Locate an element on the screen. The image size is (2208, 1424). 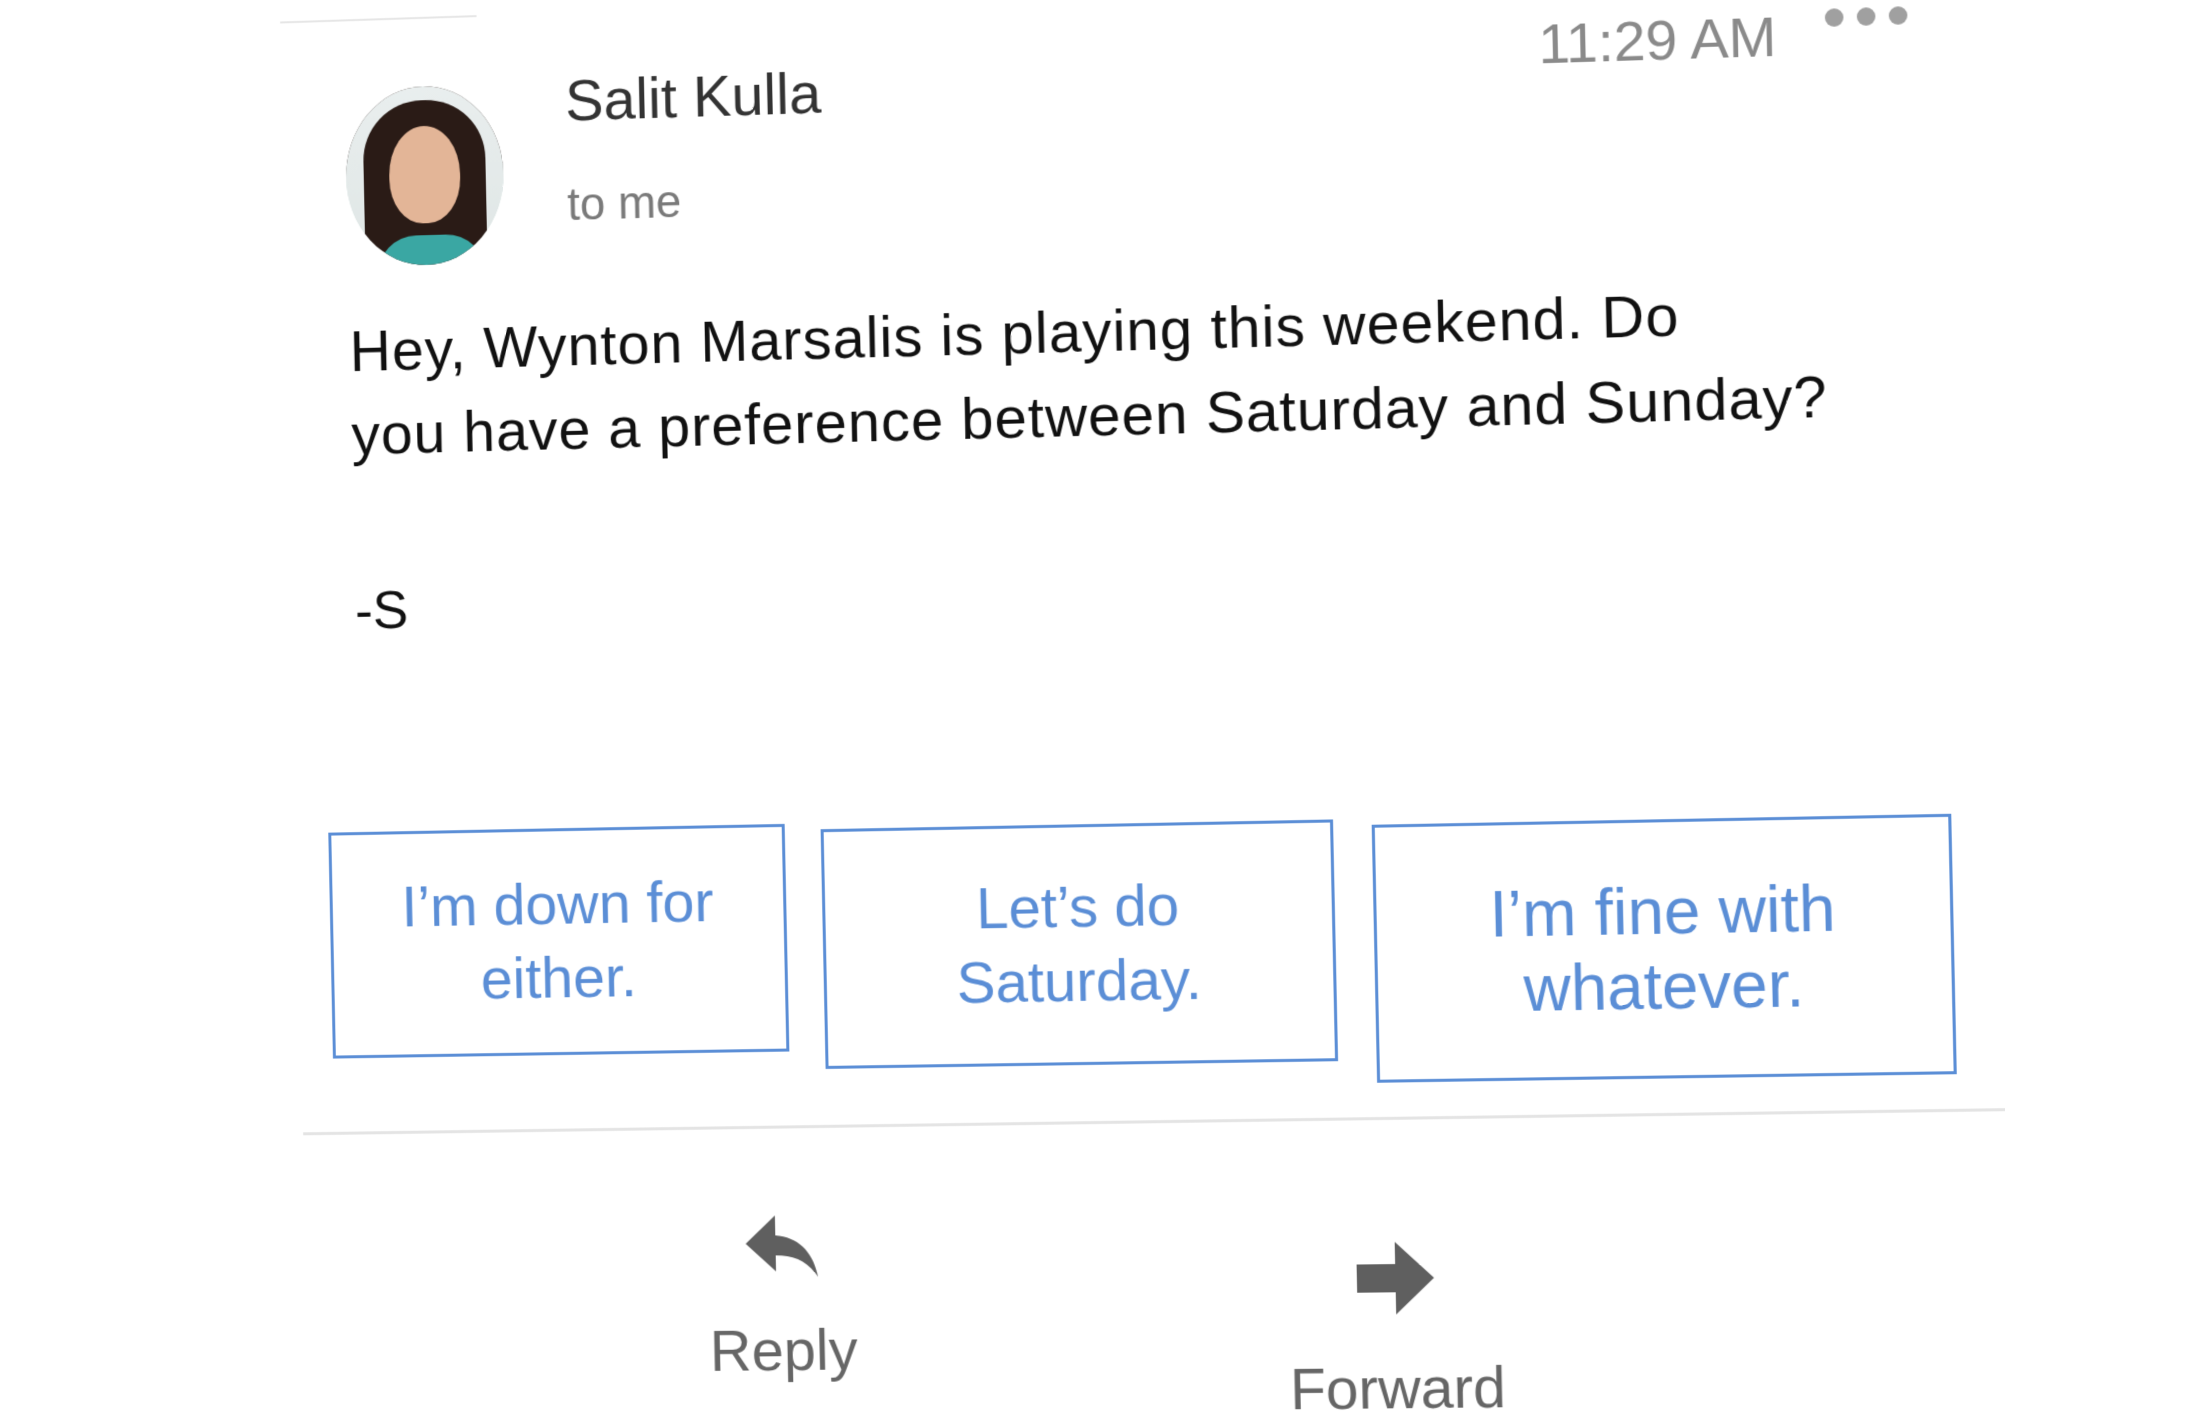
forward-button: Forward is located at coordinates (1397, 1330).